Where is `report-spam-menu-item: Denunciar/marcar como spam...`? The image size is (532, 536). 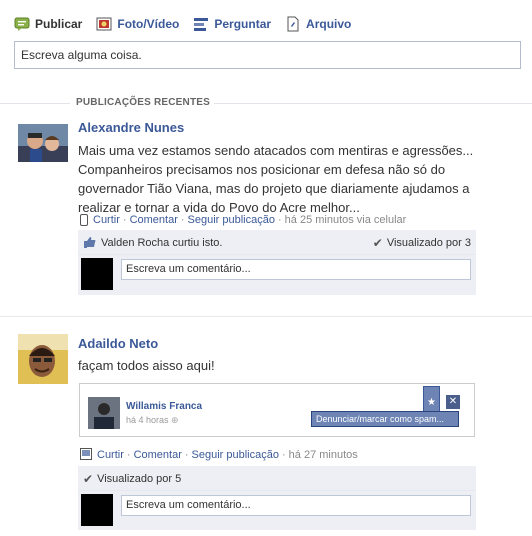
report-spam-menu-item: Denunciar/marcar como spam... is located at coordinates (385, 419).